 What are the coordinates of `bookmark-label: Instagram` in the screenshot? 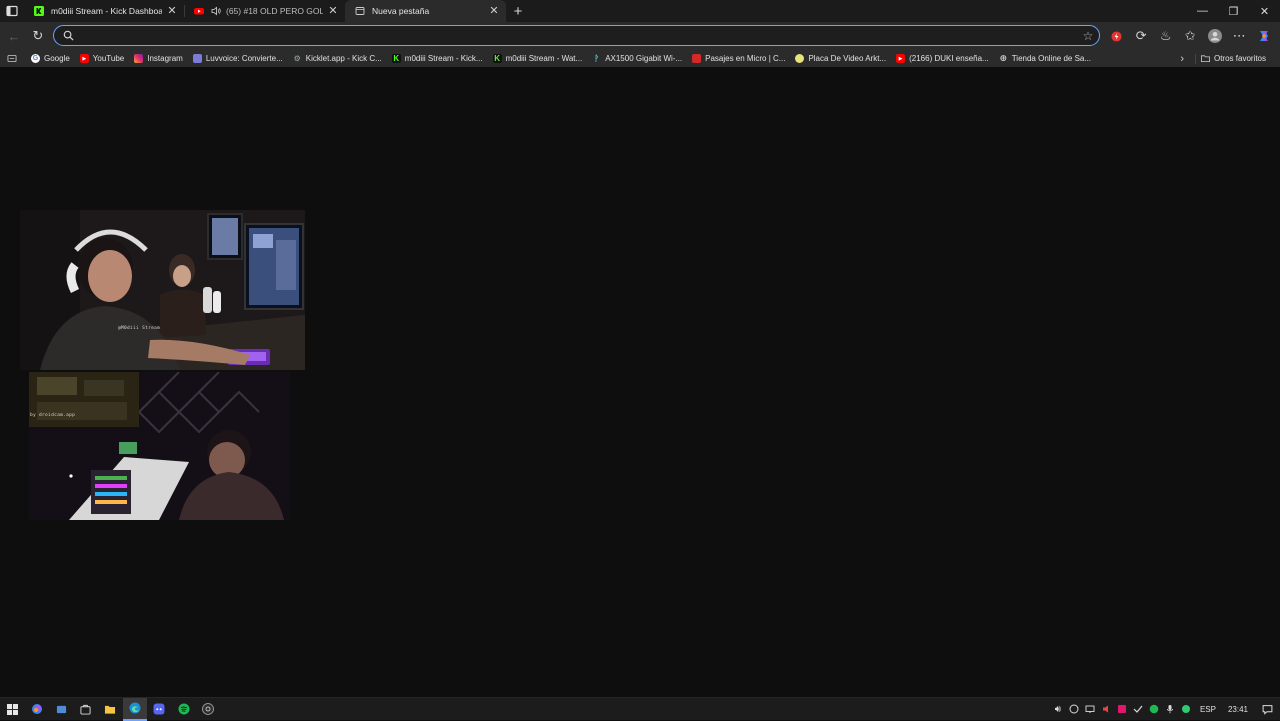 It's located at (165, 58).